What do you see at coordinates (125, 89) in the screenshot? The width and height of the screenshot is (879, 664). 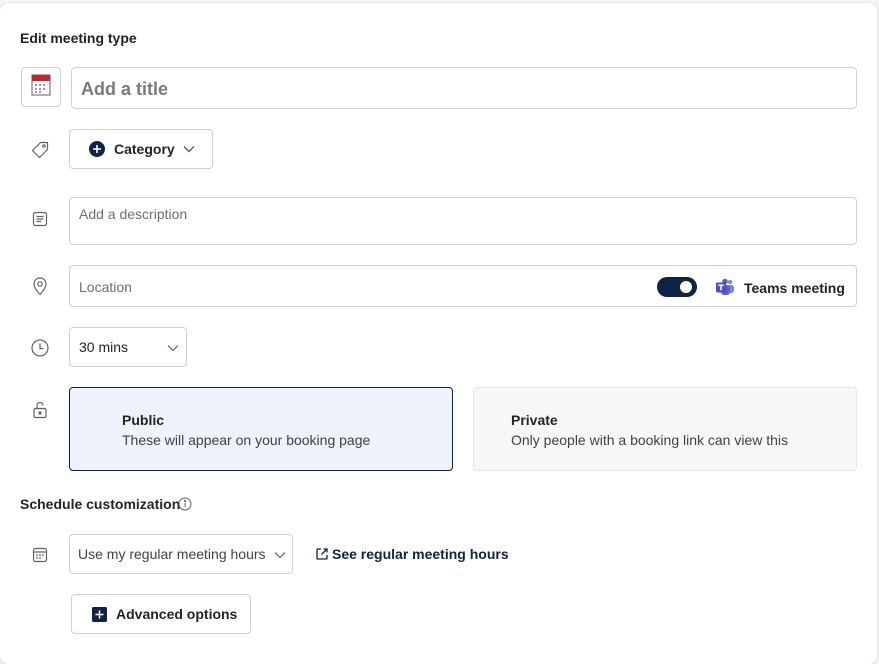 I see `title-placeholder: Add a title` at bounding box center [125, 89].